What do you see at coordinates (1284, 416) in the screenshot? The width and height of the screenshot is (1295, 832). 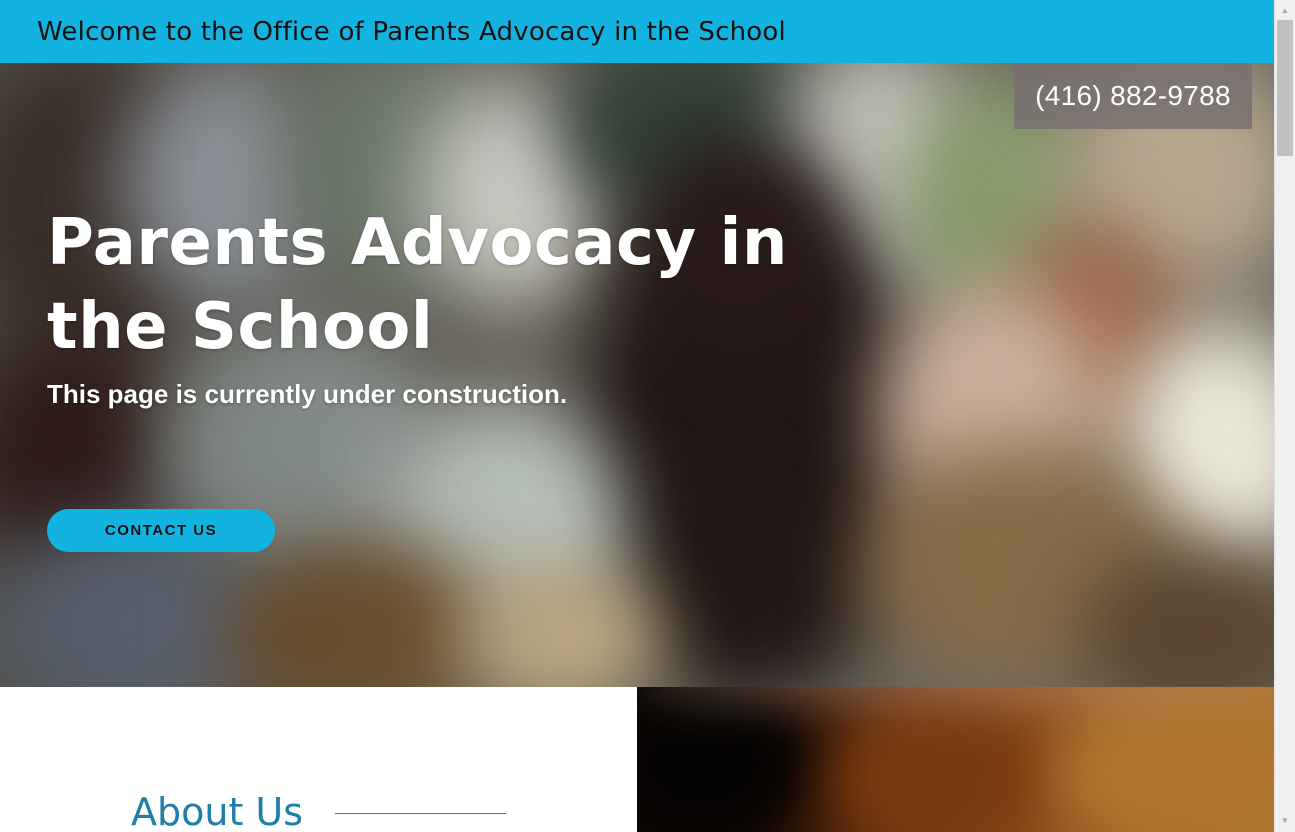 I see `vertical-scrollbar: ▲ ▼` at bounding box center [1284, 416].